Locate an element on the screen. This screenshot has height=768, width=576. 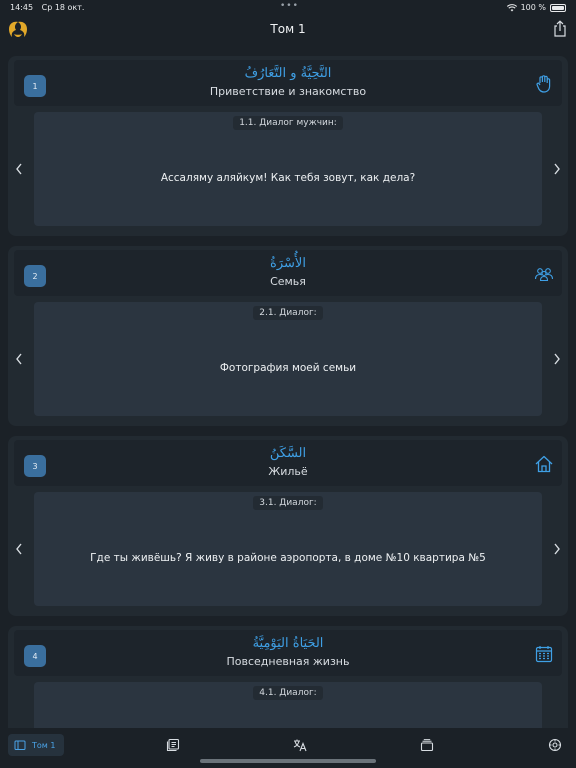
share-icon is located at coordinates (560, 29).